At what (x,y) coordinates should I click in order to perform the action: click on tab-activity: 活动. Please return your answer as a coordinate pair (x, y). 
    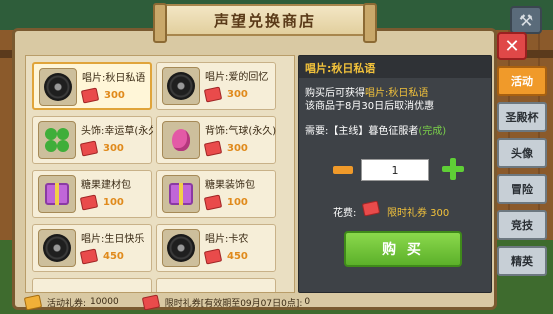
    Looking at the image, I should click on (522, 81).